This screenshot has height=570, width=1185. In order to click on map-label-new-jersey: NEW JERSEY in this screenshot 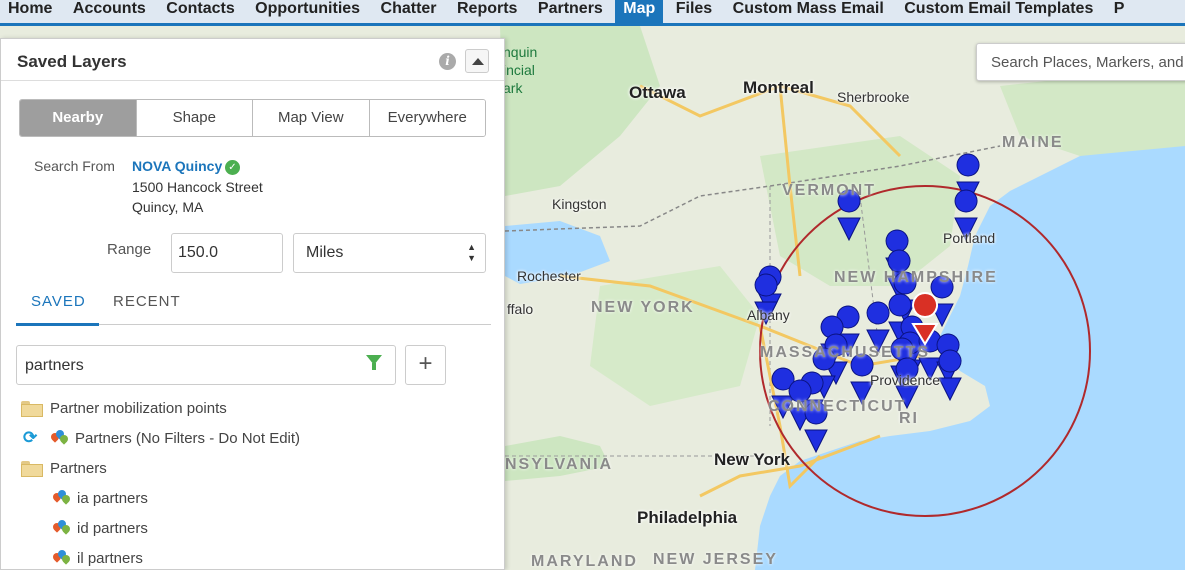, I will do `click(715, 559)`.